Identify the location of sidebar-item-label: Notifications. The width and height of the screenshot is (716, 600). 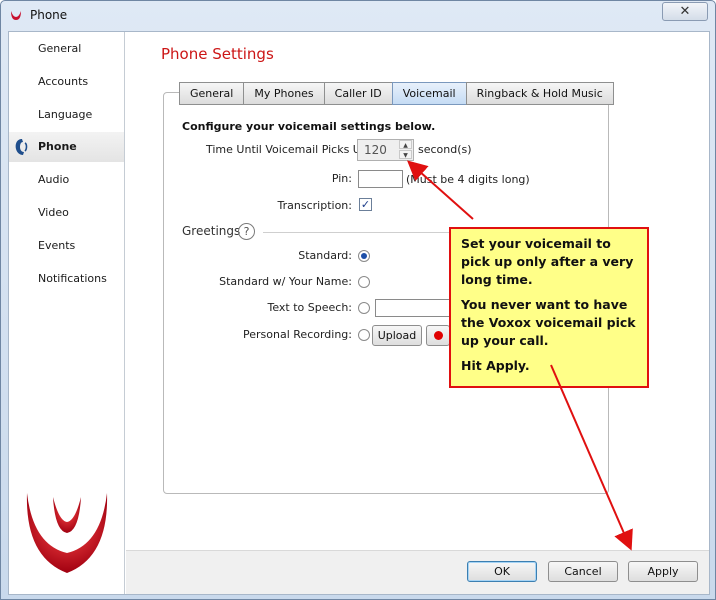
(72, 278).